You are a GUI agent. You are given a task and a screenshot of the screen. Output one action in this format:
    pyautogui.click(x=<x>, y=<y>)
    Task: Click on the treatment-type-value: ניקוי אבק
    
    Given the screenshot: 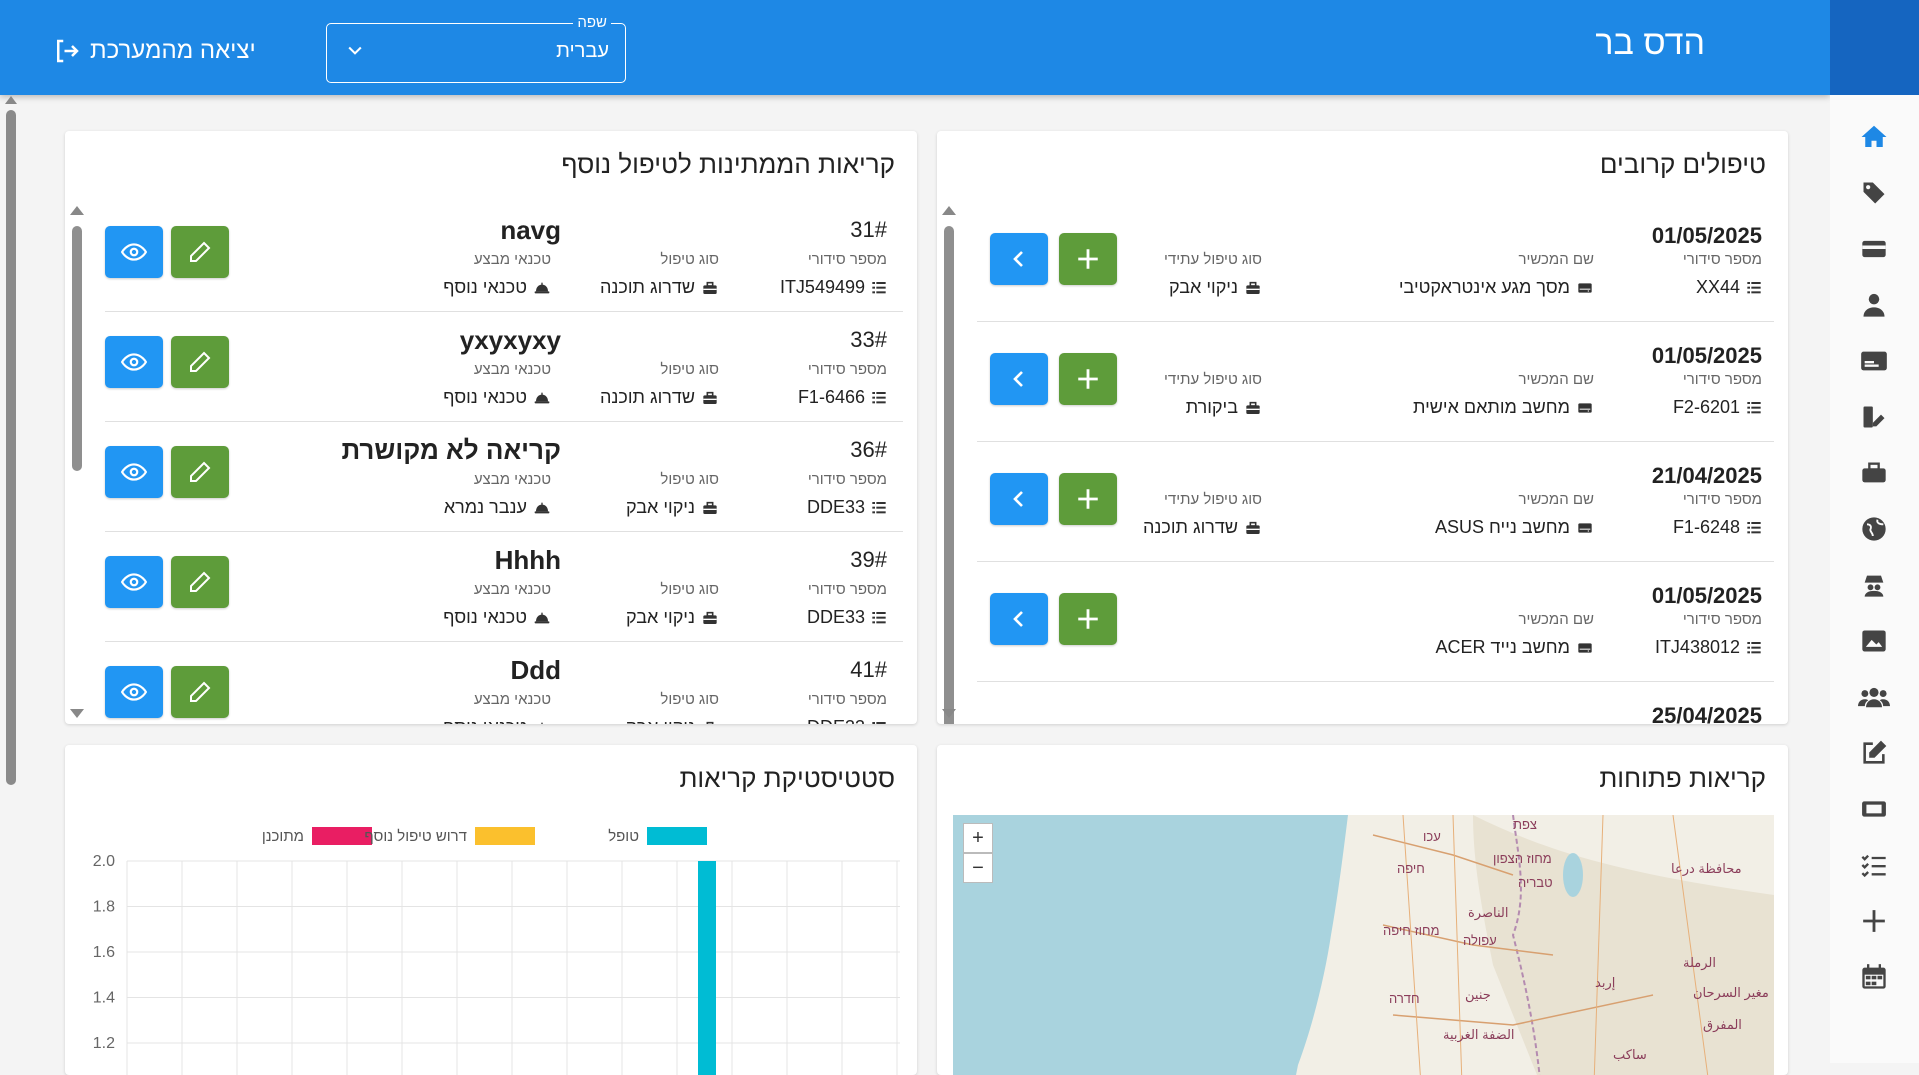 What is the action you would take?
    pyautogui.click(x=672, y=720)
    